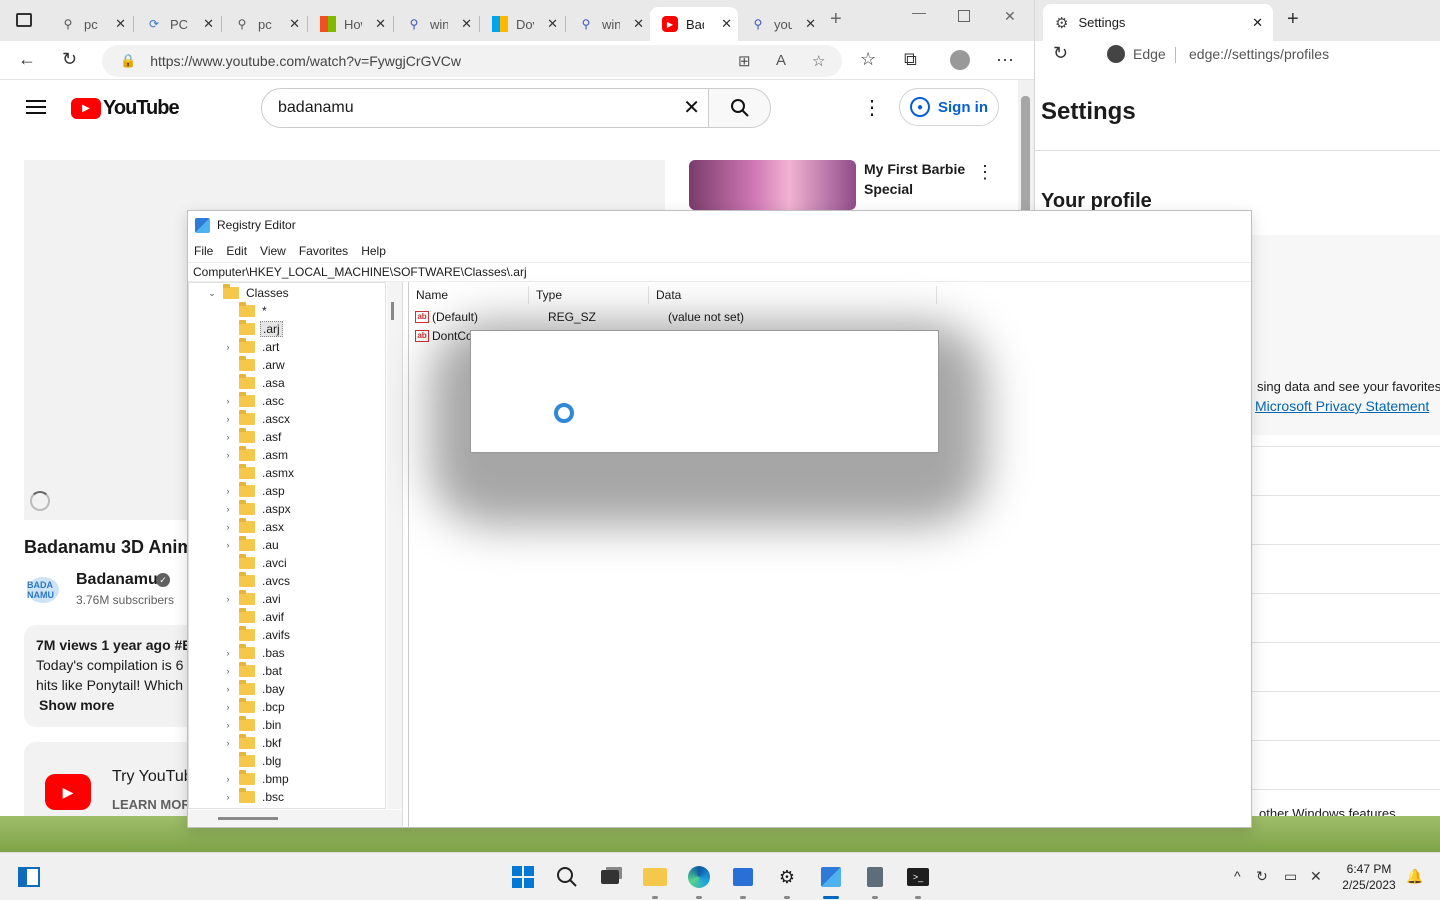 The height and width of the screenshot is (900, 1440). I want to click on tree-key-item: › .bin, so click(253, 725).